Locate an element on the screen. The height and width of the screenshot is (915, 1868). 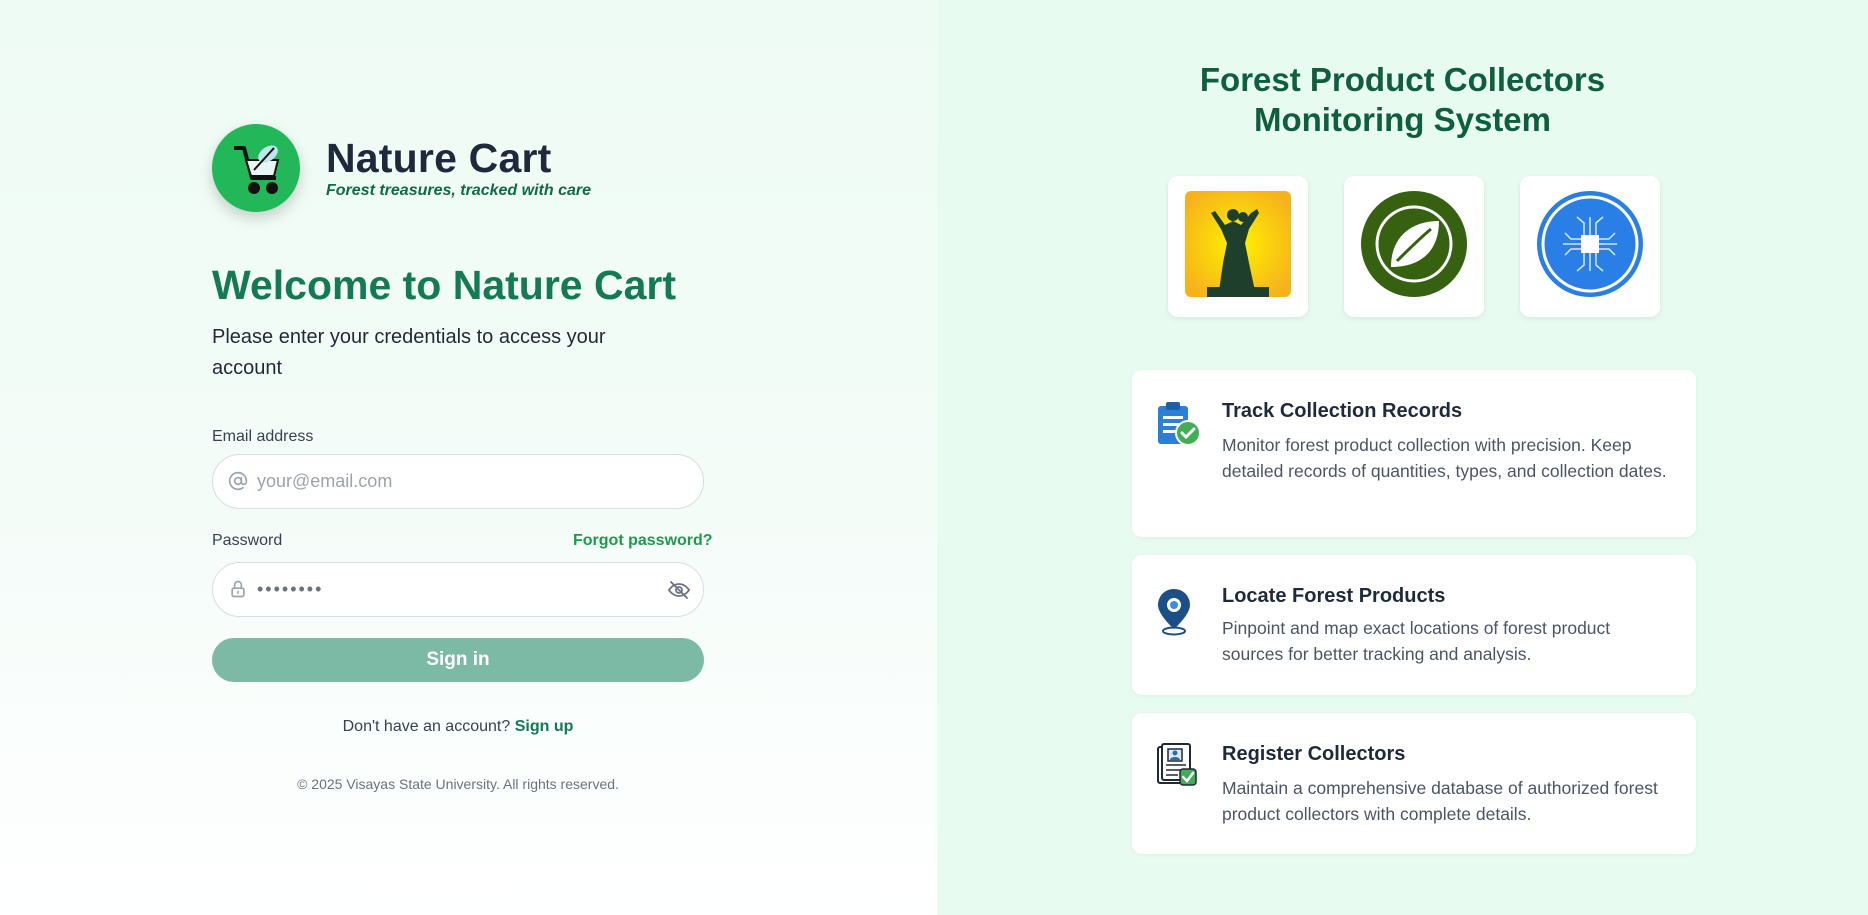
email-label: Email address is located at coordinates (263, 436).